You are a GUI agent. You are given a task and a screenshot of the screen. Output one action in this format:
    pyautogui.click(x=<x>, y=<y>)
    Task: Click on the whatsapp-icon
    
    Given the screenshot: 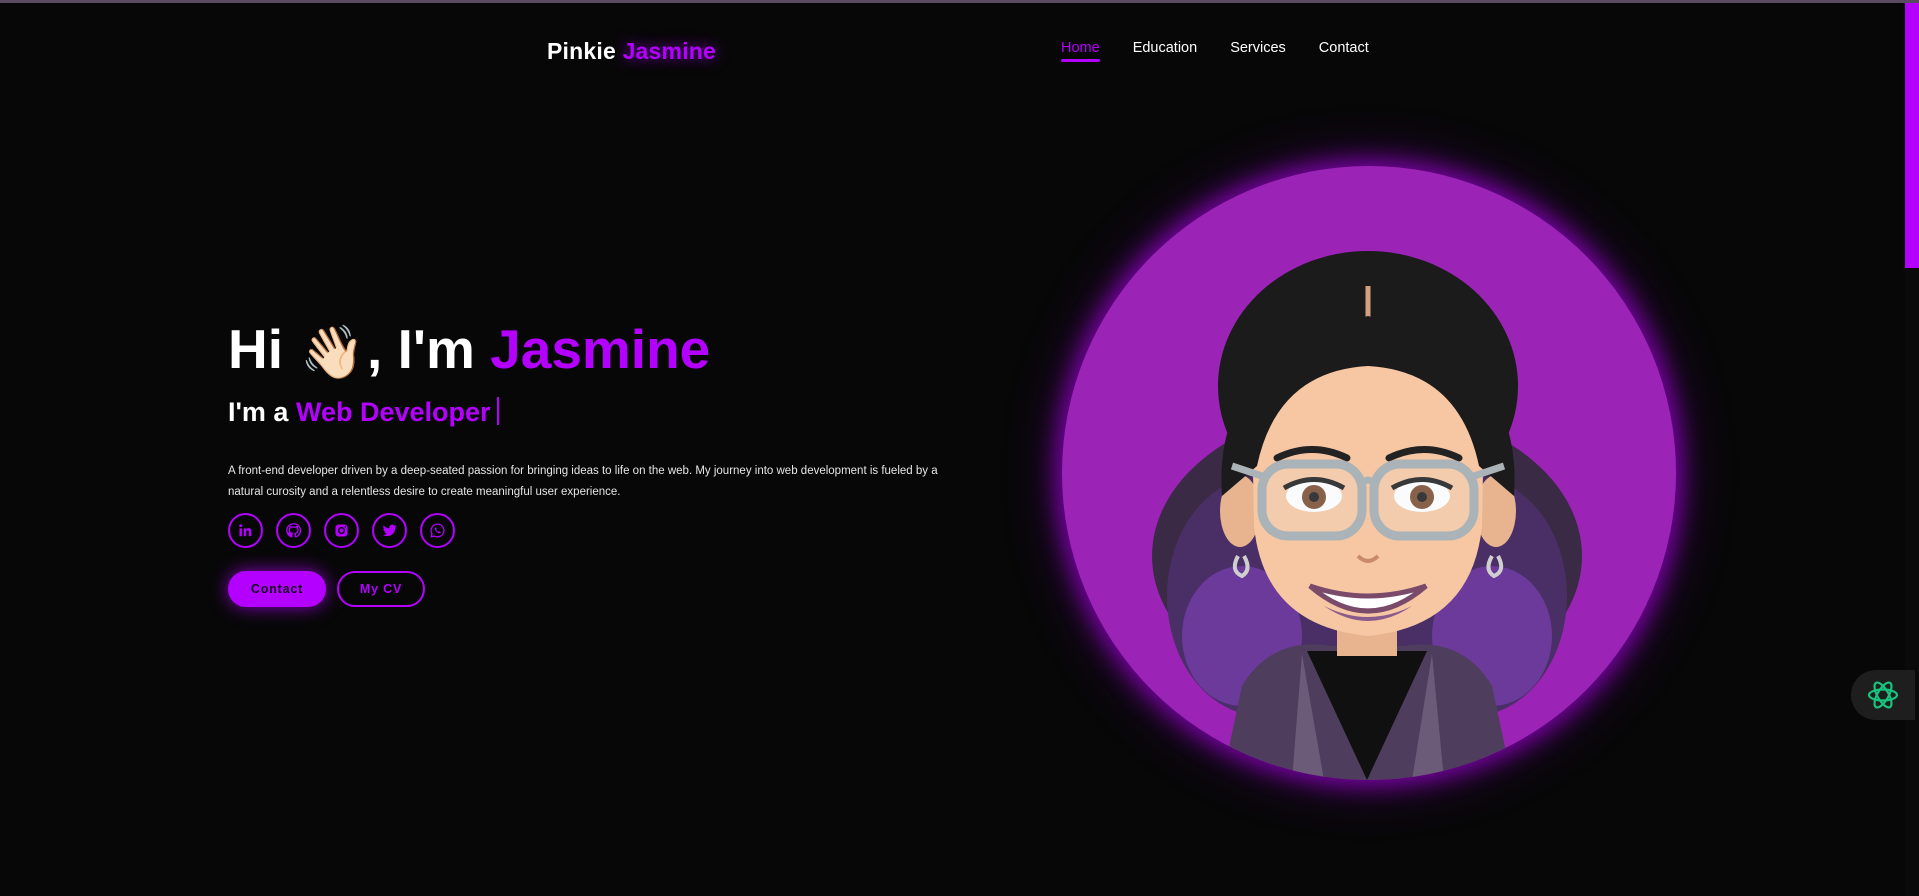 What is the action you would take?
    pyautogui.click(x=437, y=530)
    